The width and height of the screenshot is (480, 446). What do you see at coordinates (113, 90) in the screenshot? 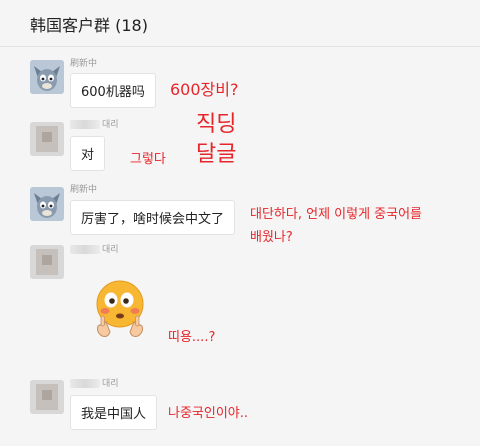
I see `message-bubble: 600机器吗` at bounding box center [113, 90].